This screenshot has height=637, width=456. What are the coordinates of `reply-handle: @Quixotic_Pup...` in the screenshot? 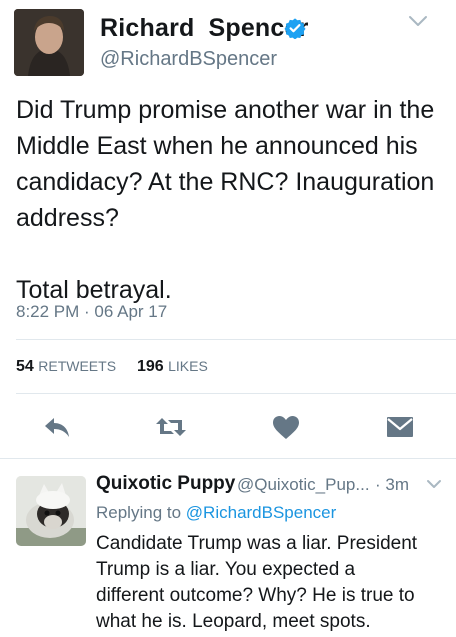 It's located at (303, 485).